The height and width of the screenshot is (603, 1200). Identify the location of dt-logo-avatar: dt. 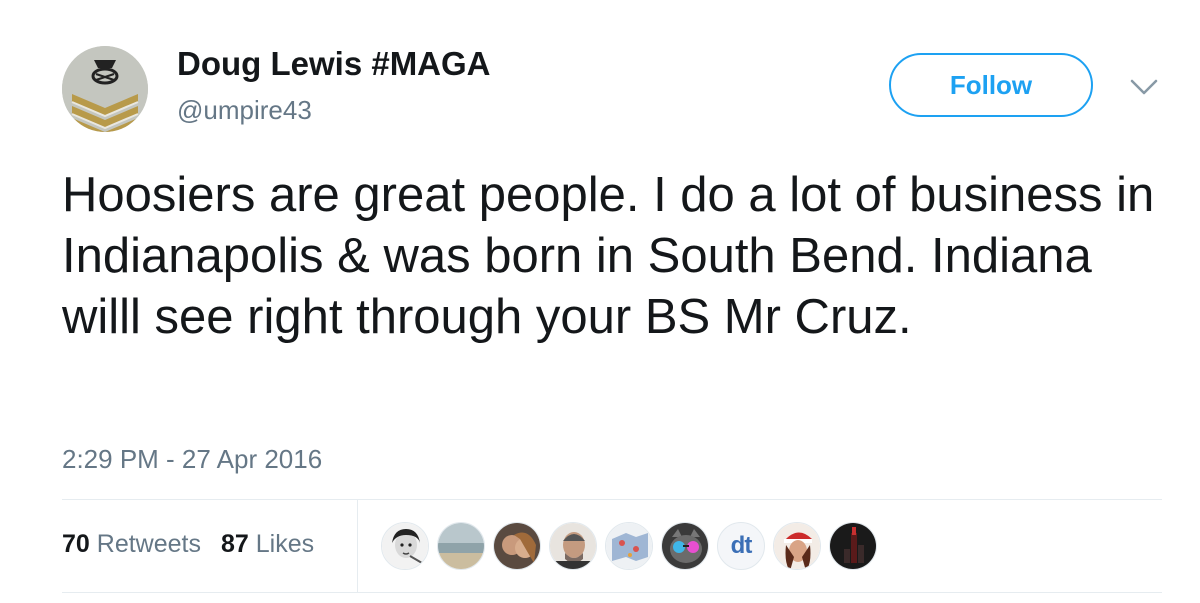
(741, 545).